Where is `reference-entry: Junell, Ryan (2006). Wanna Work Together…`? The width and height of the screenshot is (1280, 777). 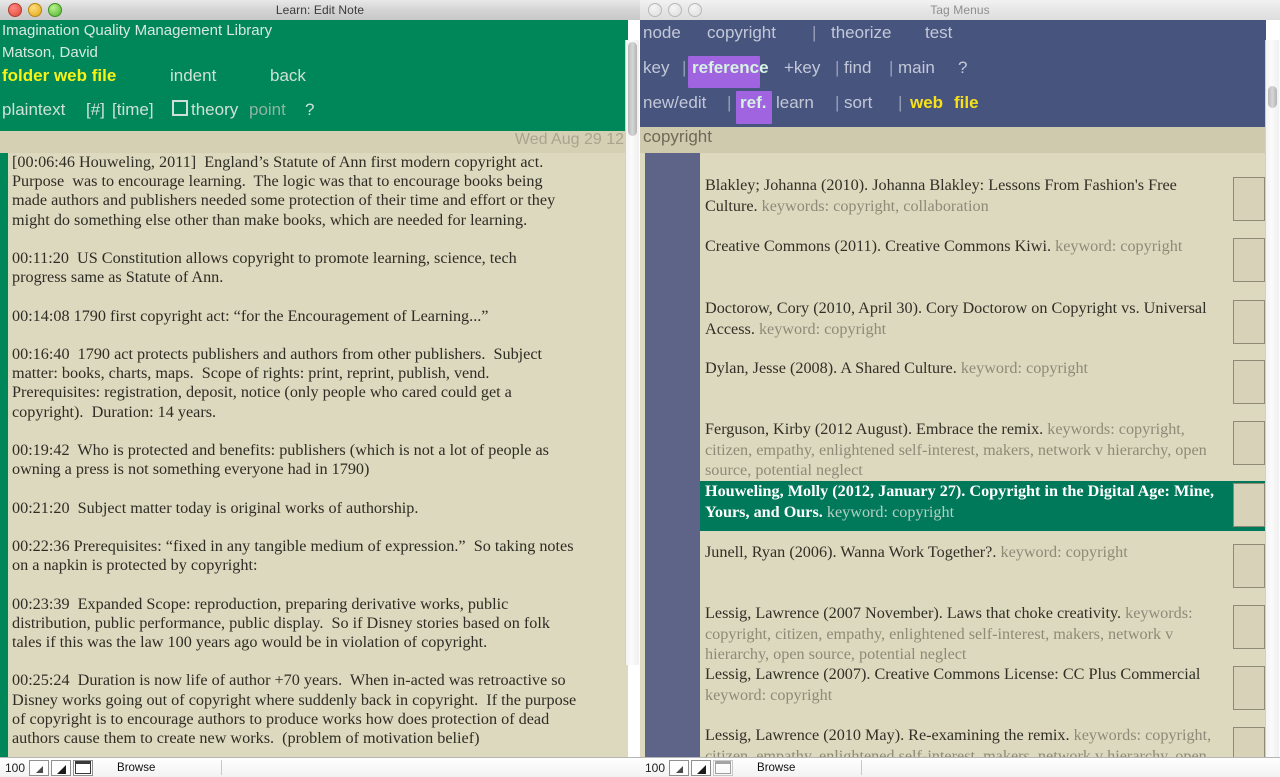
reference-entry: Junell, Ryan (2006). Wanna Work Together… is located at coordinates (966, 552).